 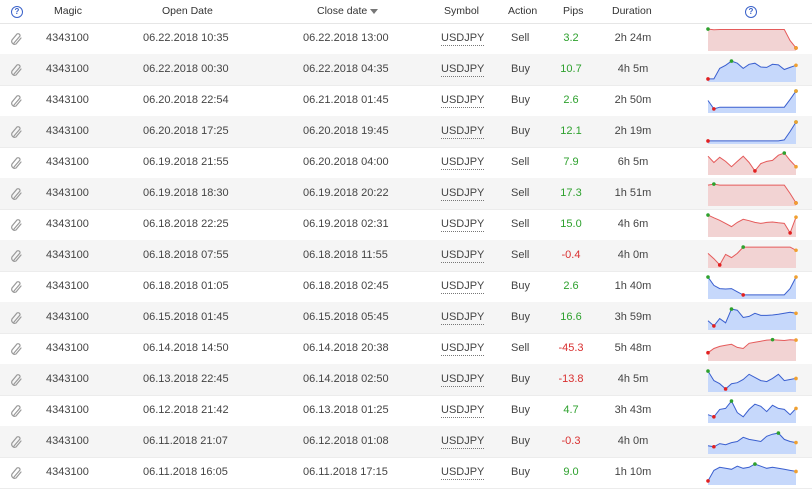 What do you see at coordinates (67, 193) in the screenshot?
I see `magic-cell: 4343100` at bounding box center [67, 193].